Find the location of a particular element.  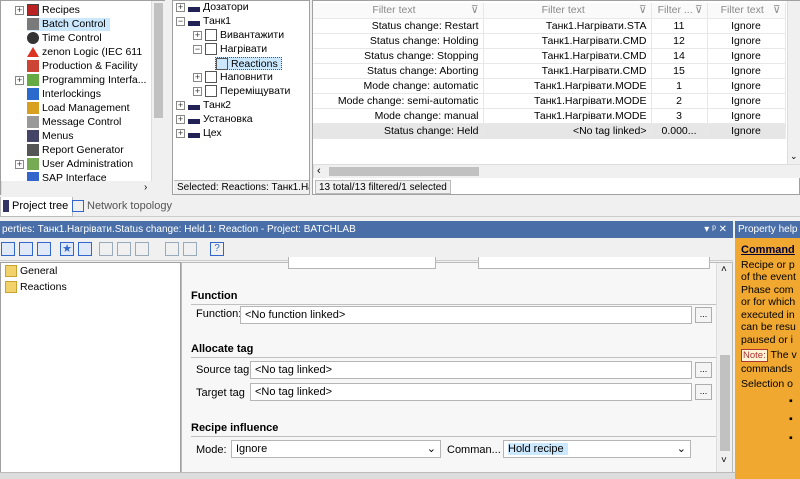

vertical-scrollbar is located at coordinates (158, 91).